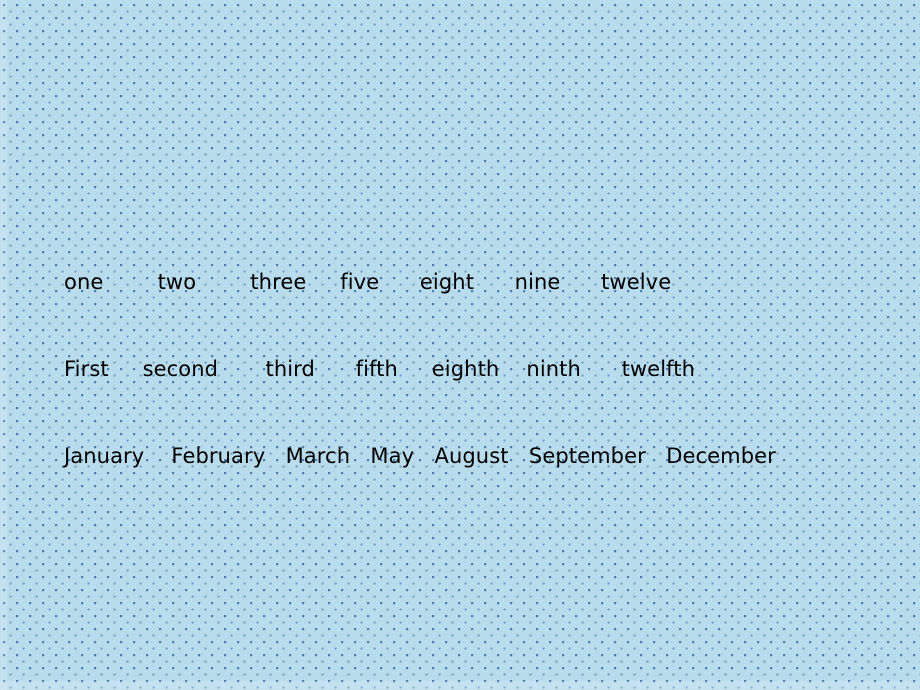 The image size is (920, 690). Describe the element at coordinates (3, 345) in the screenshot. I see `left-edge-highlight` at that location.